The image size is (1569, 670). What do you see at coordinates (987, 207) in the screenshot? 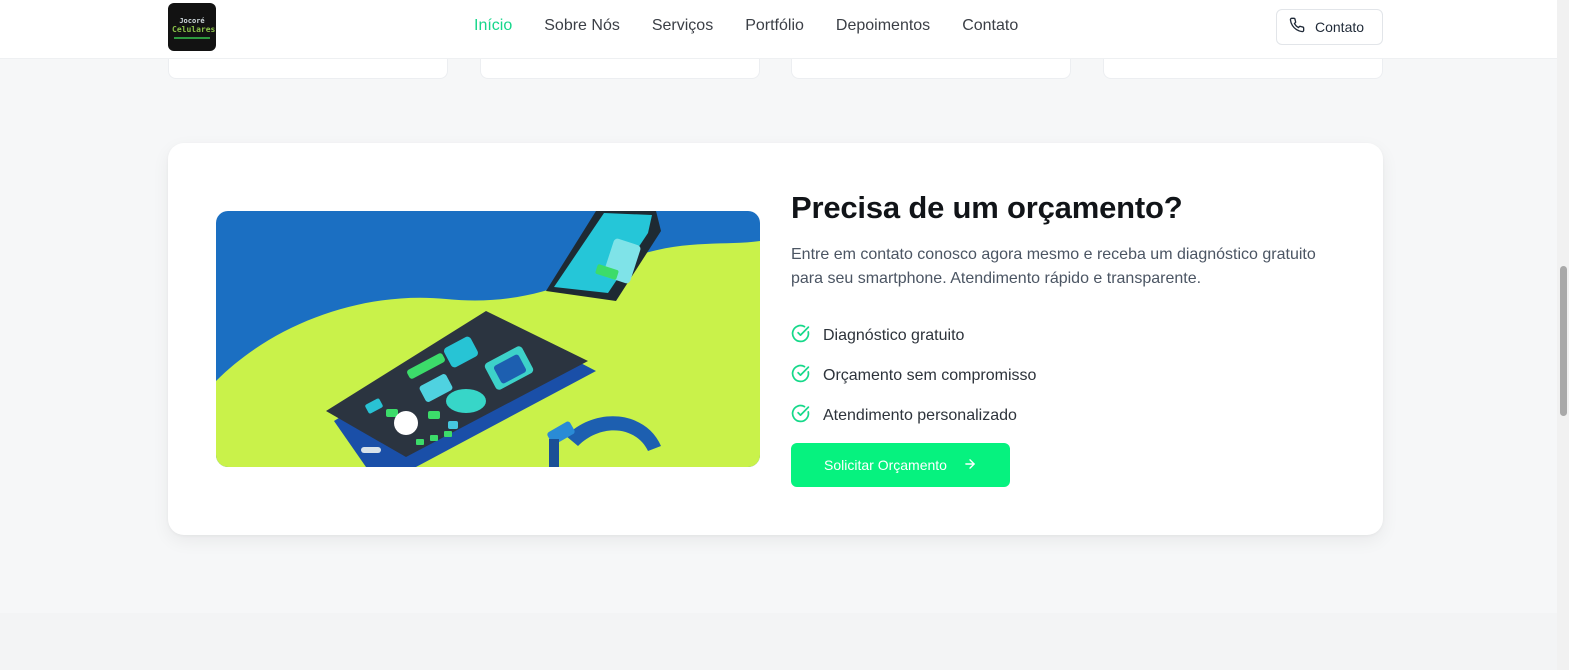
I see `cta-title: Precisa de um orçamento?` at bounding box center [987, 207].